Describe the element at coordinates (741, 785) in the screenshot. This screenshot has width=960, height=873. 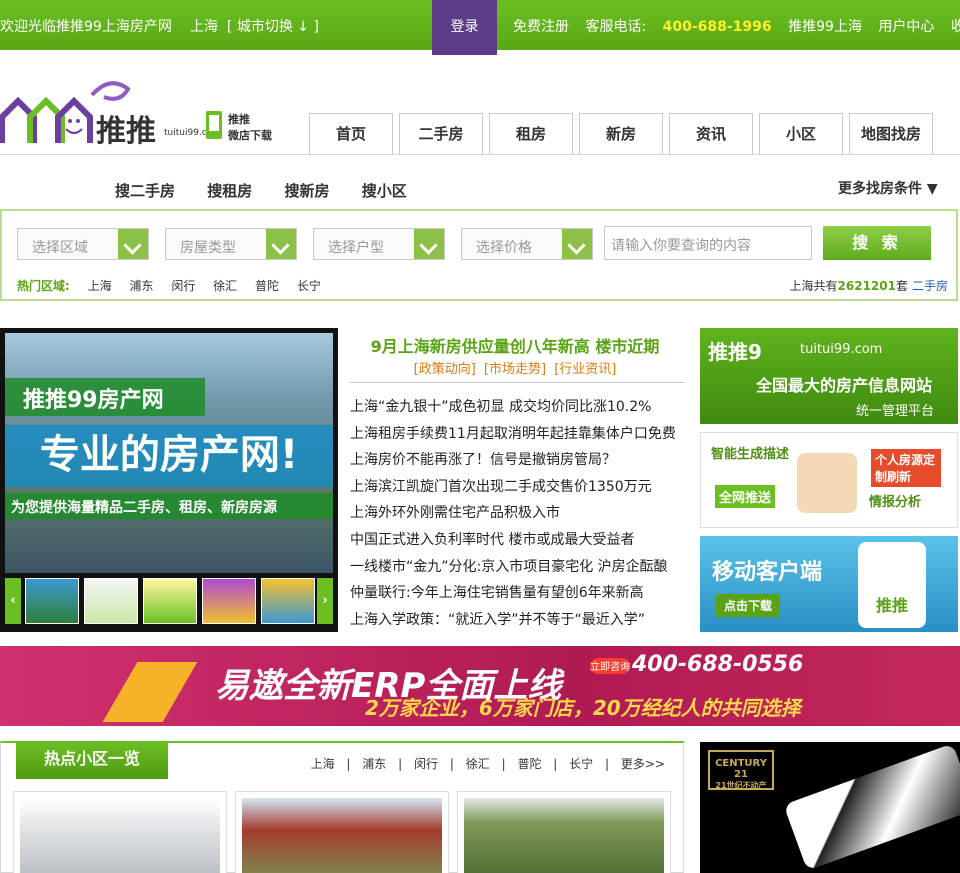
I see `century21-sub: 21世纪不动产` at that location.